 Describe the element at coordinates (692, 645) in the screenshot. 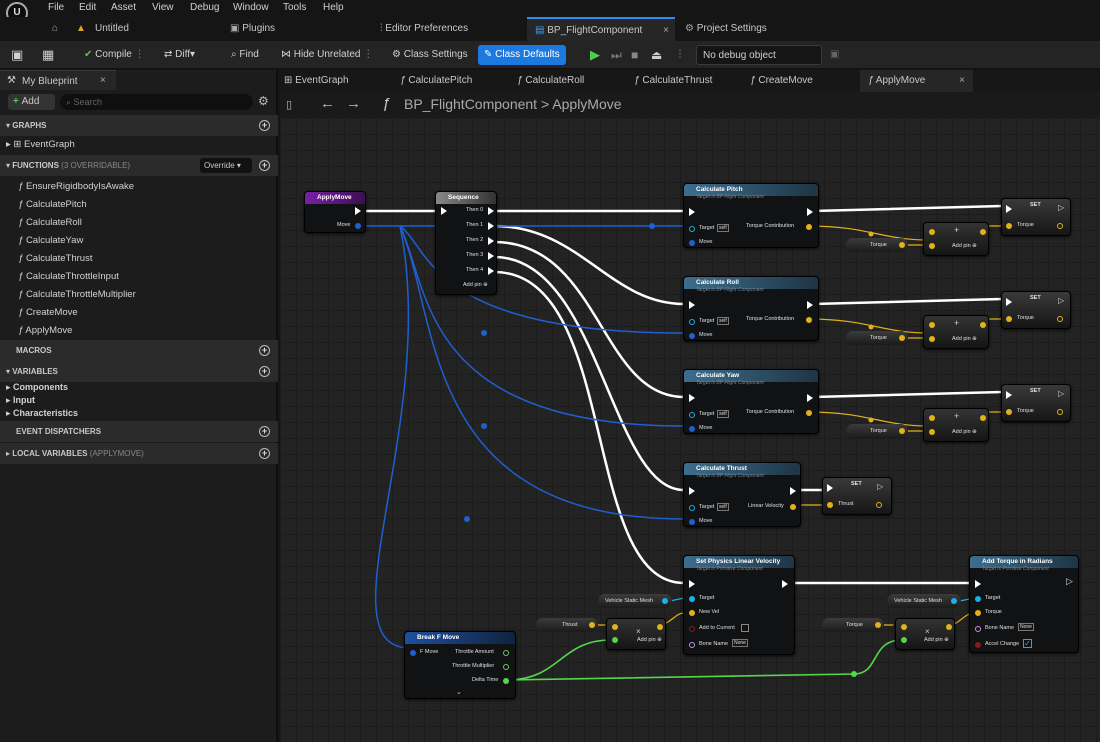

I see `name-in-pin` at that location.